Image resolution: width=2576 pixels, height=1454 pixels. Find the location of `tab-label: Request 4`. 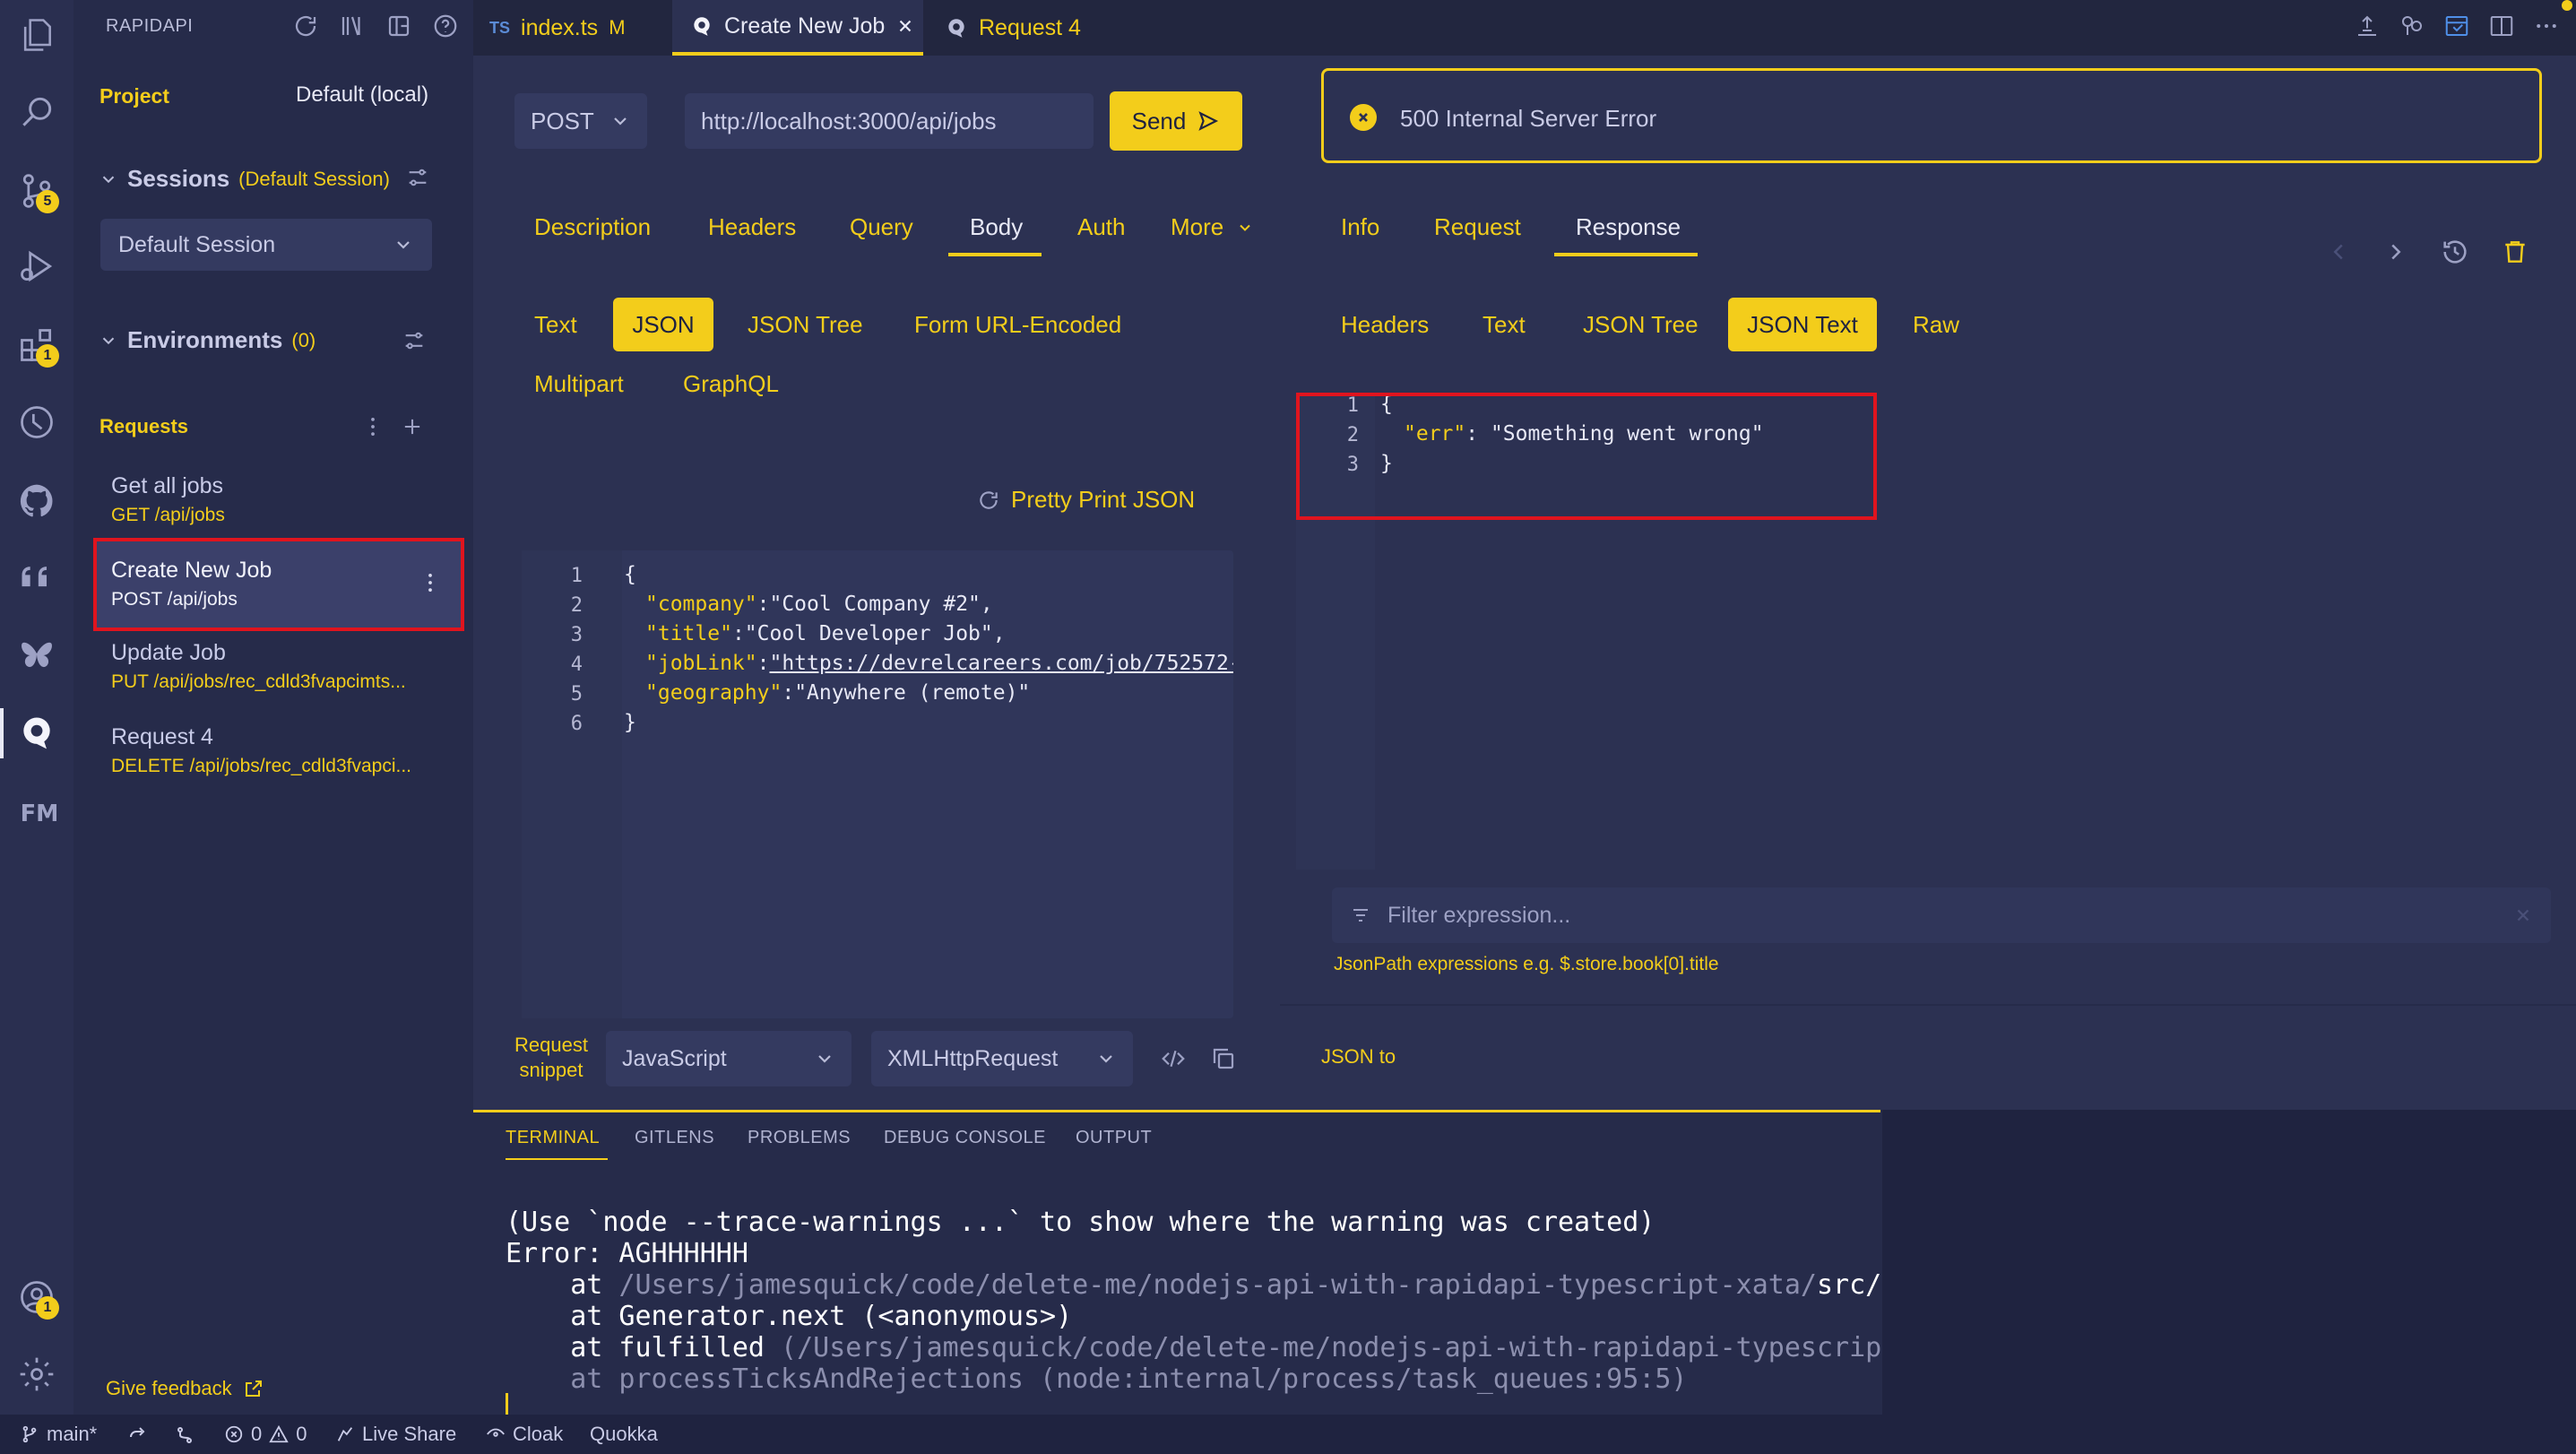

tab-label: Request 4 is located at coordinates (1030, 27).